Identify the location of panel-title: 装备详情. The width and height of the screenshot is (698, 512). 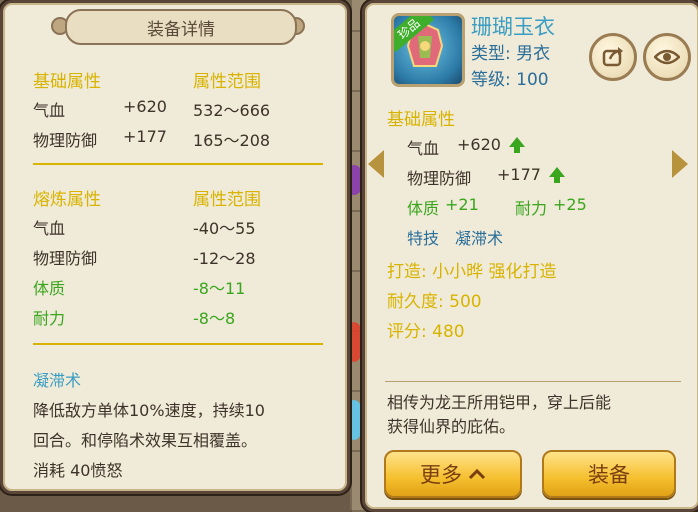
(181, 27).